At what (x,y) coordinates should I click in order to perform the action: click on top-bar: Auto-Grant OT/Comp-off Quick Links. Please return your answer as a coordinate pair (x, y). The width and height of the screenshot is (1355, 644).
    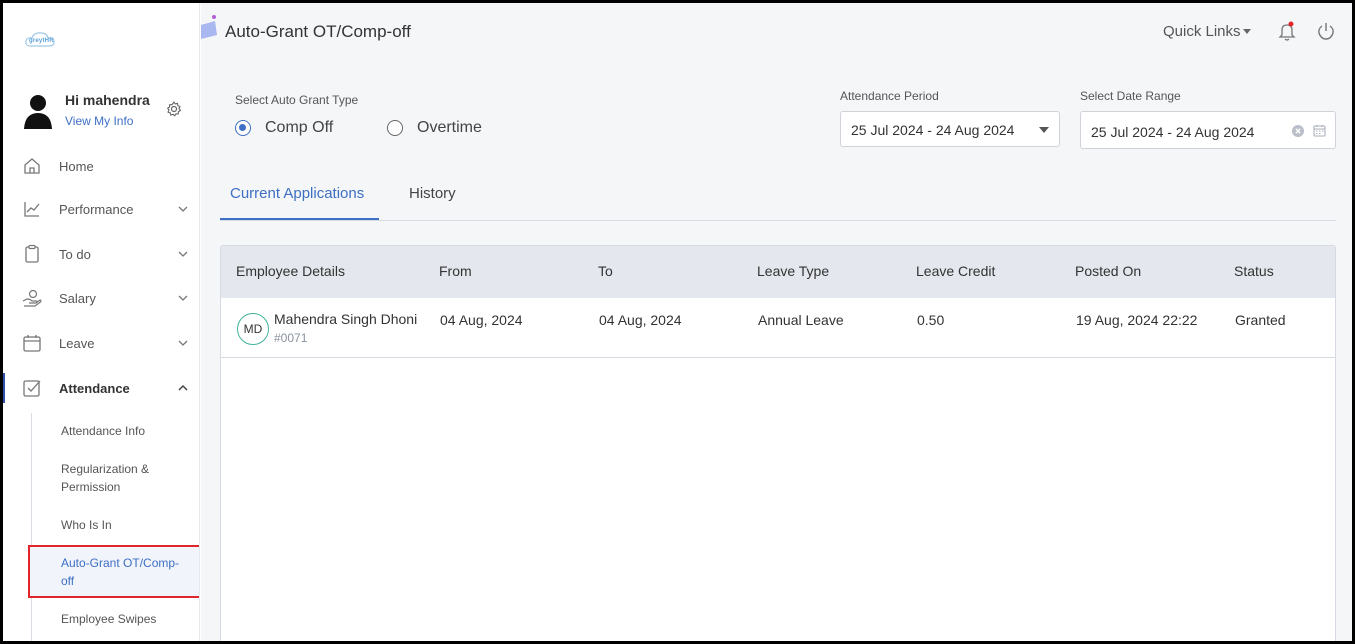
    Looking at the image, I should click on (776, 33).